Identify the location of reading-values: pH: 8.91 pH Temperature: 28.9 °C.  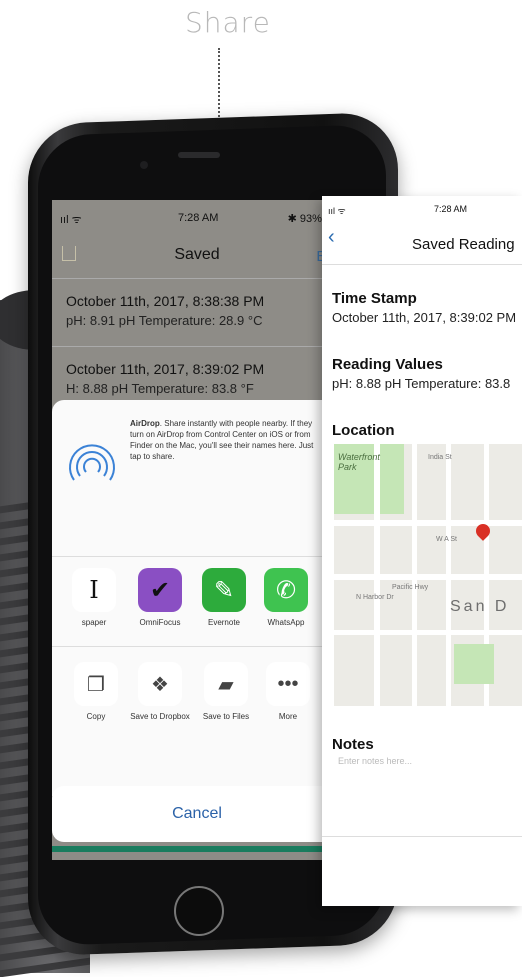
(164, 320).